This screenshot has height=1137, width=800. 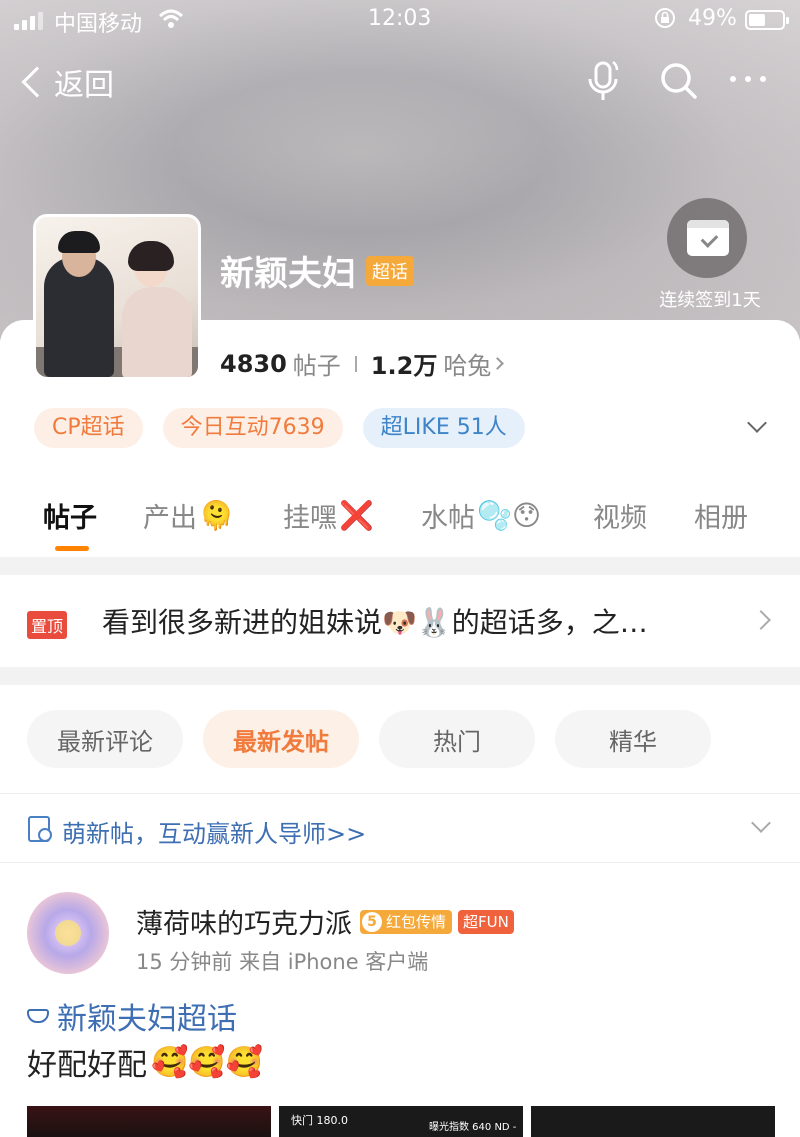 I want to click on tab-album: 相册, so click(x=721, y=515).